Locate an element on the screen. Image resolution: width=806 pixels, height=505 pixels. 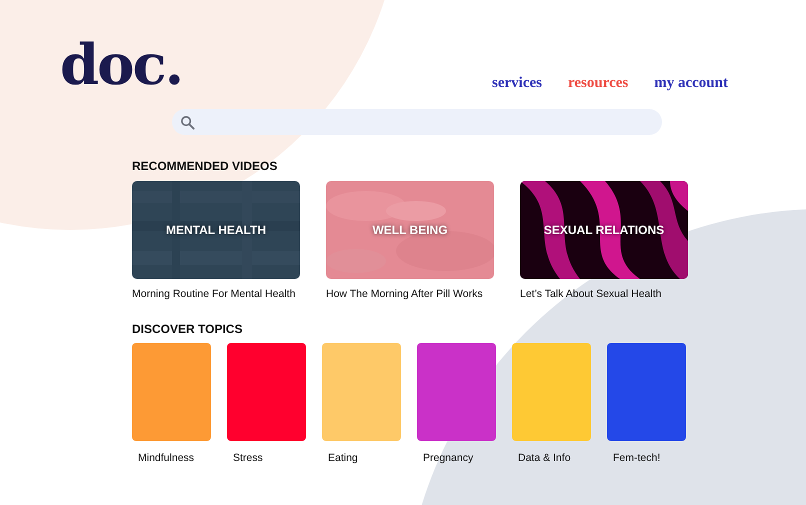
topic-label: Stress is located at coordinates (269, 458).